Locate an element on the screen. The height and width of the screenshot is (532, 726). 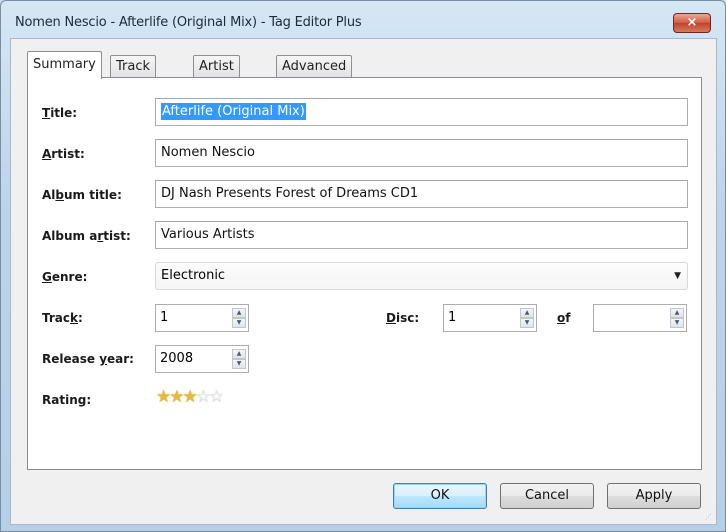
disc-value: 1 is located at coordinates (452, 317).